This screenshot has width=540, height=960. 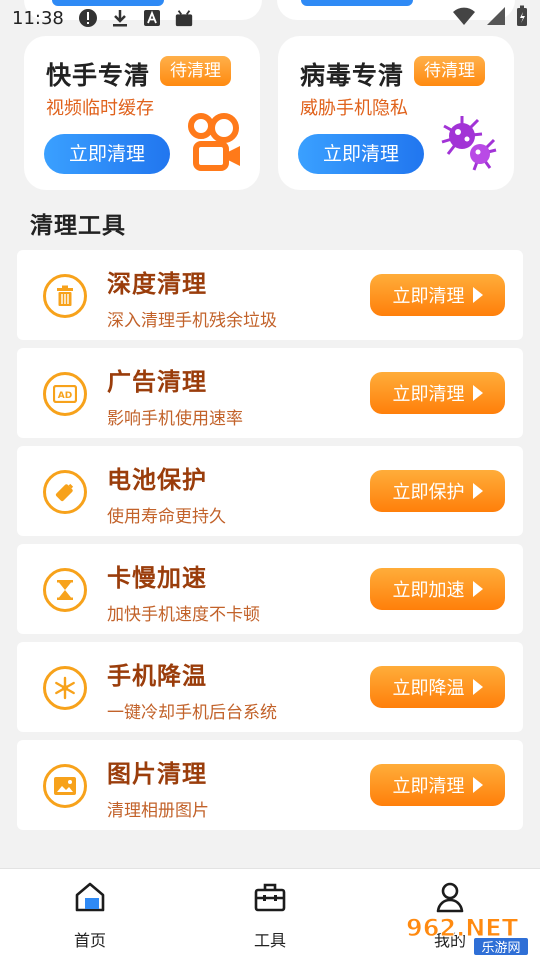 I want to click on trash-icon, so click(x=65, y=296).